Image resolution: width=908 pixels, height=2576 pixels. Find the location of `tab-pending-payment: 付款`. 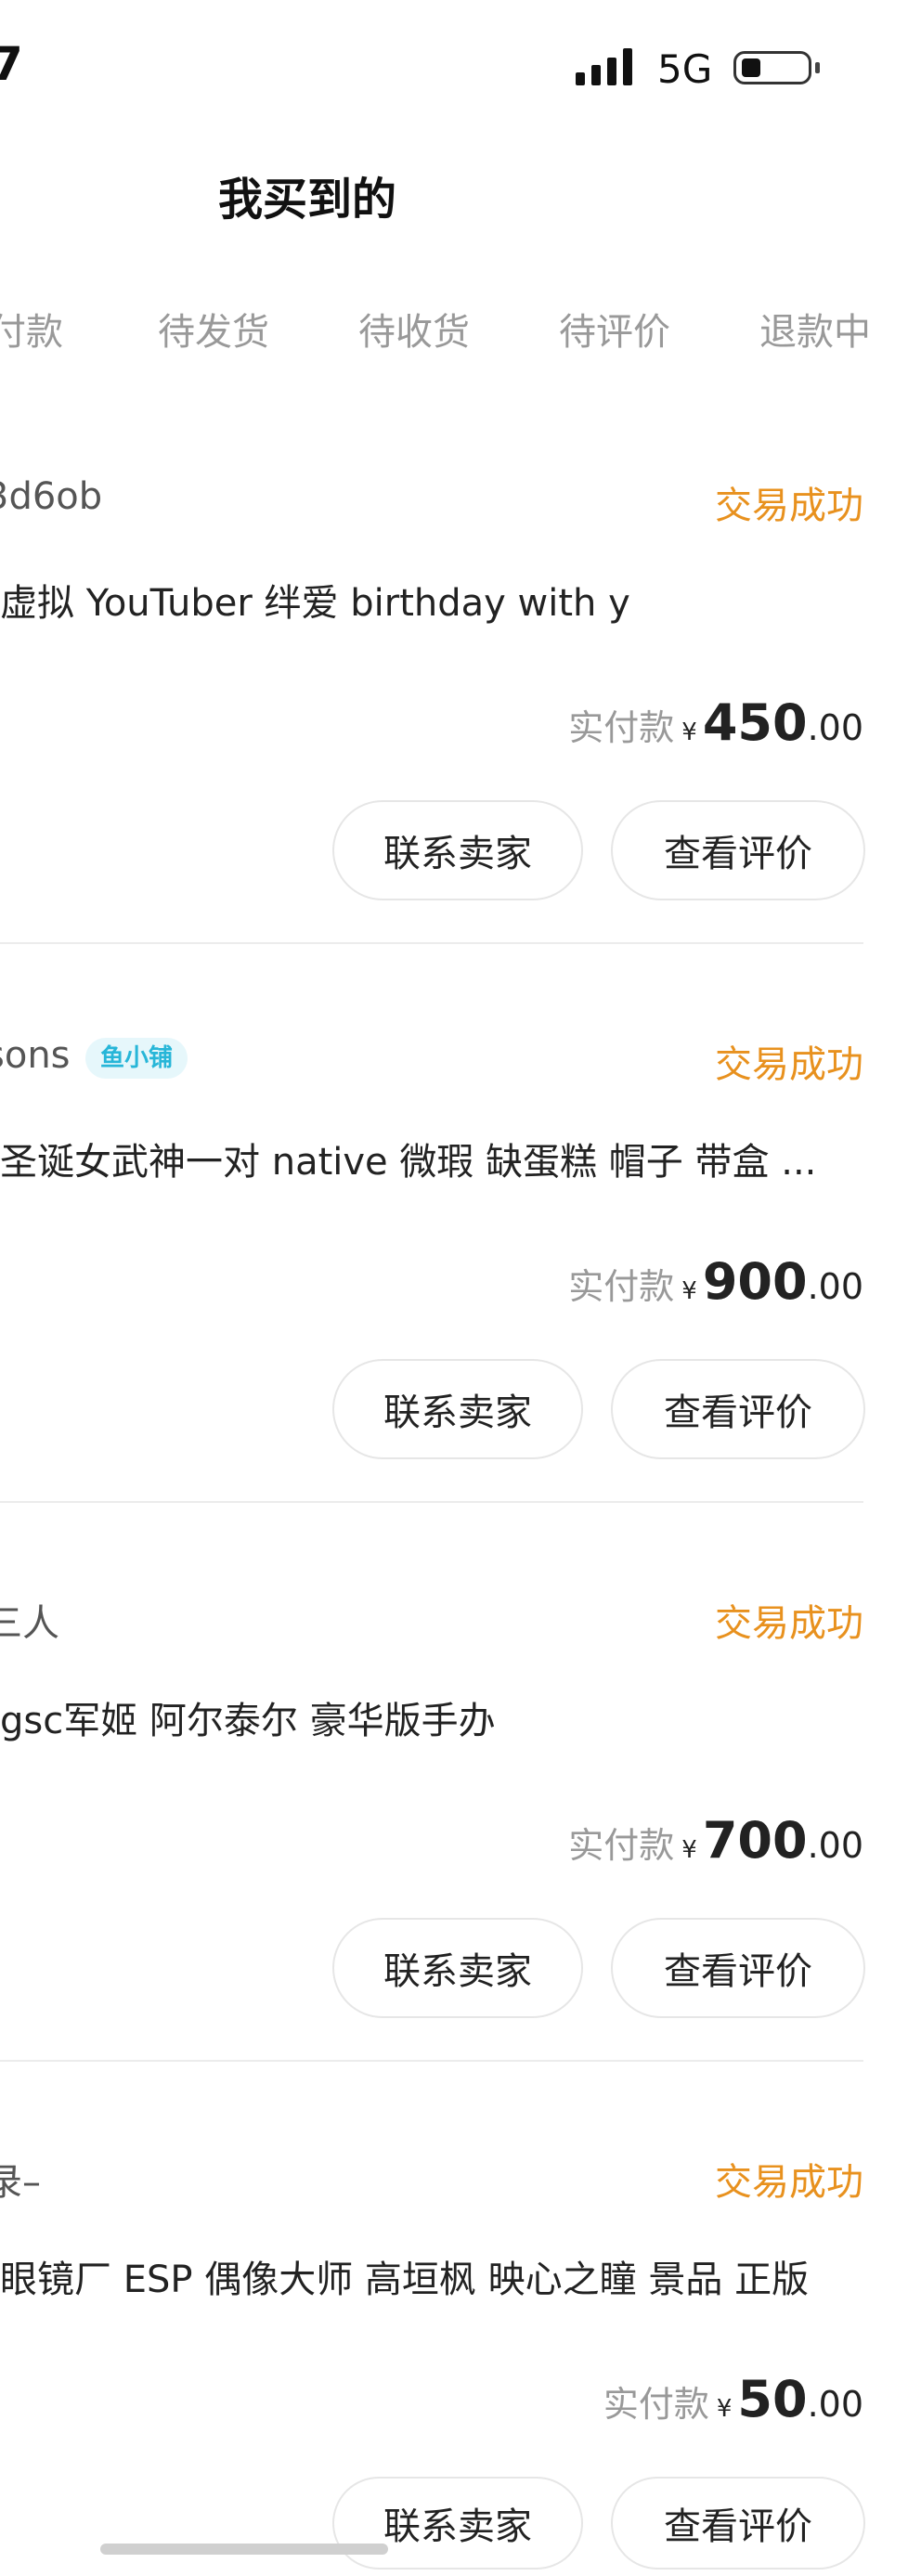

tab-pending-payment: 付款 is located at coordinates (31, 329).